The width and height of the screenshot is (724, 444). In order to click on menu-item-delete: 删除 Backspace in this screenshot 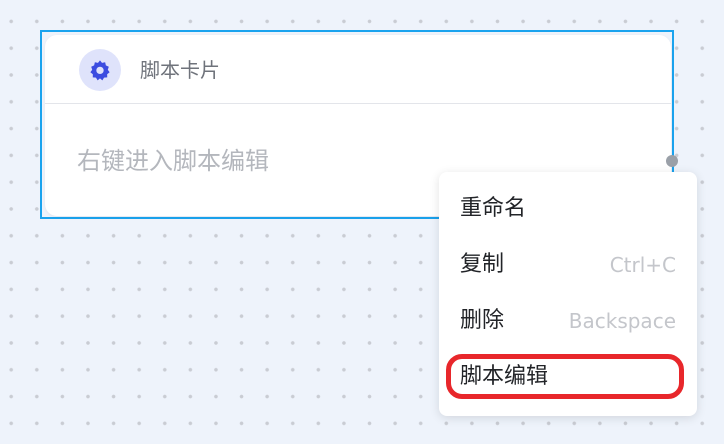, I will do `click(568, 322)`.